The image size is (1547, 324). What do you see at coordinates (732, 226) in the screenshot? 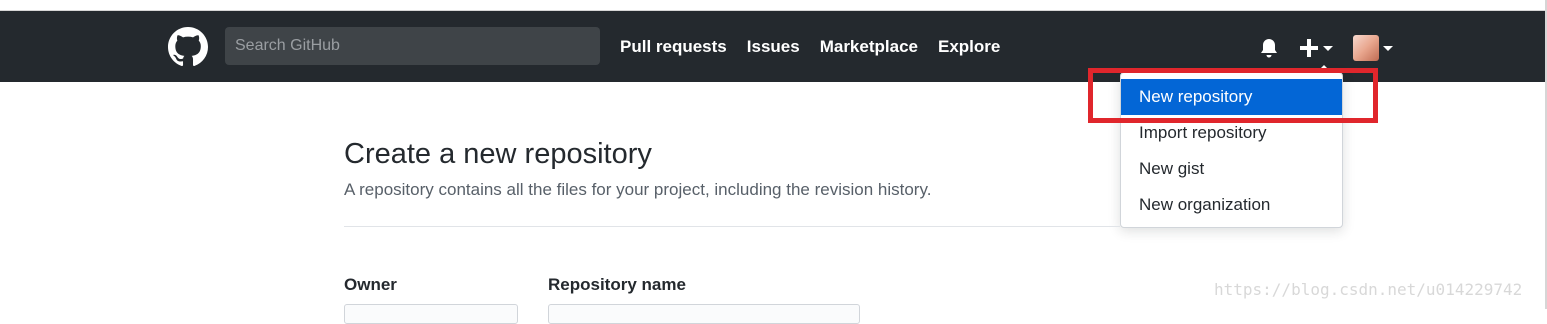
I see `section-divider` at bounding box center [732, 226].